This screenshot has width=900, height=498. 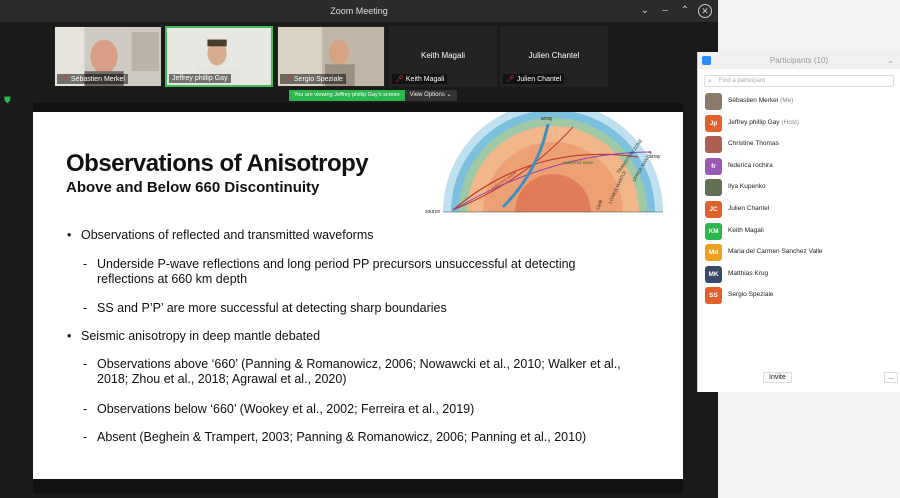 I want to click on tile-caption: 🎤︎ Sergio Speziale, so click(x=313, y=79).